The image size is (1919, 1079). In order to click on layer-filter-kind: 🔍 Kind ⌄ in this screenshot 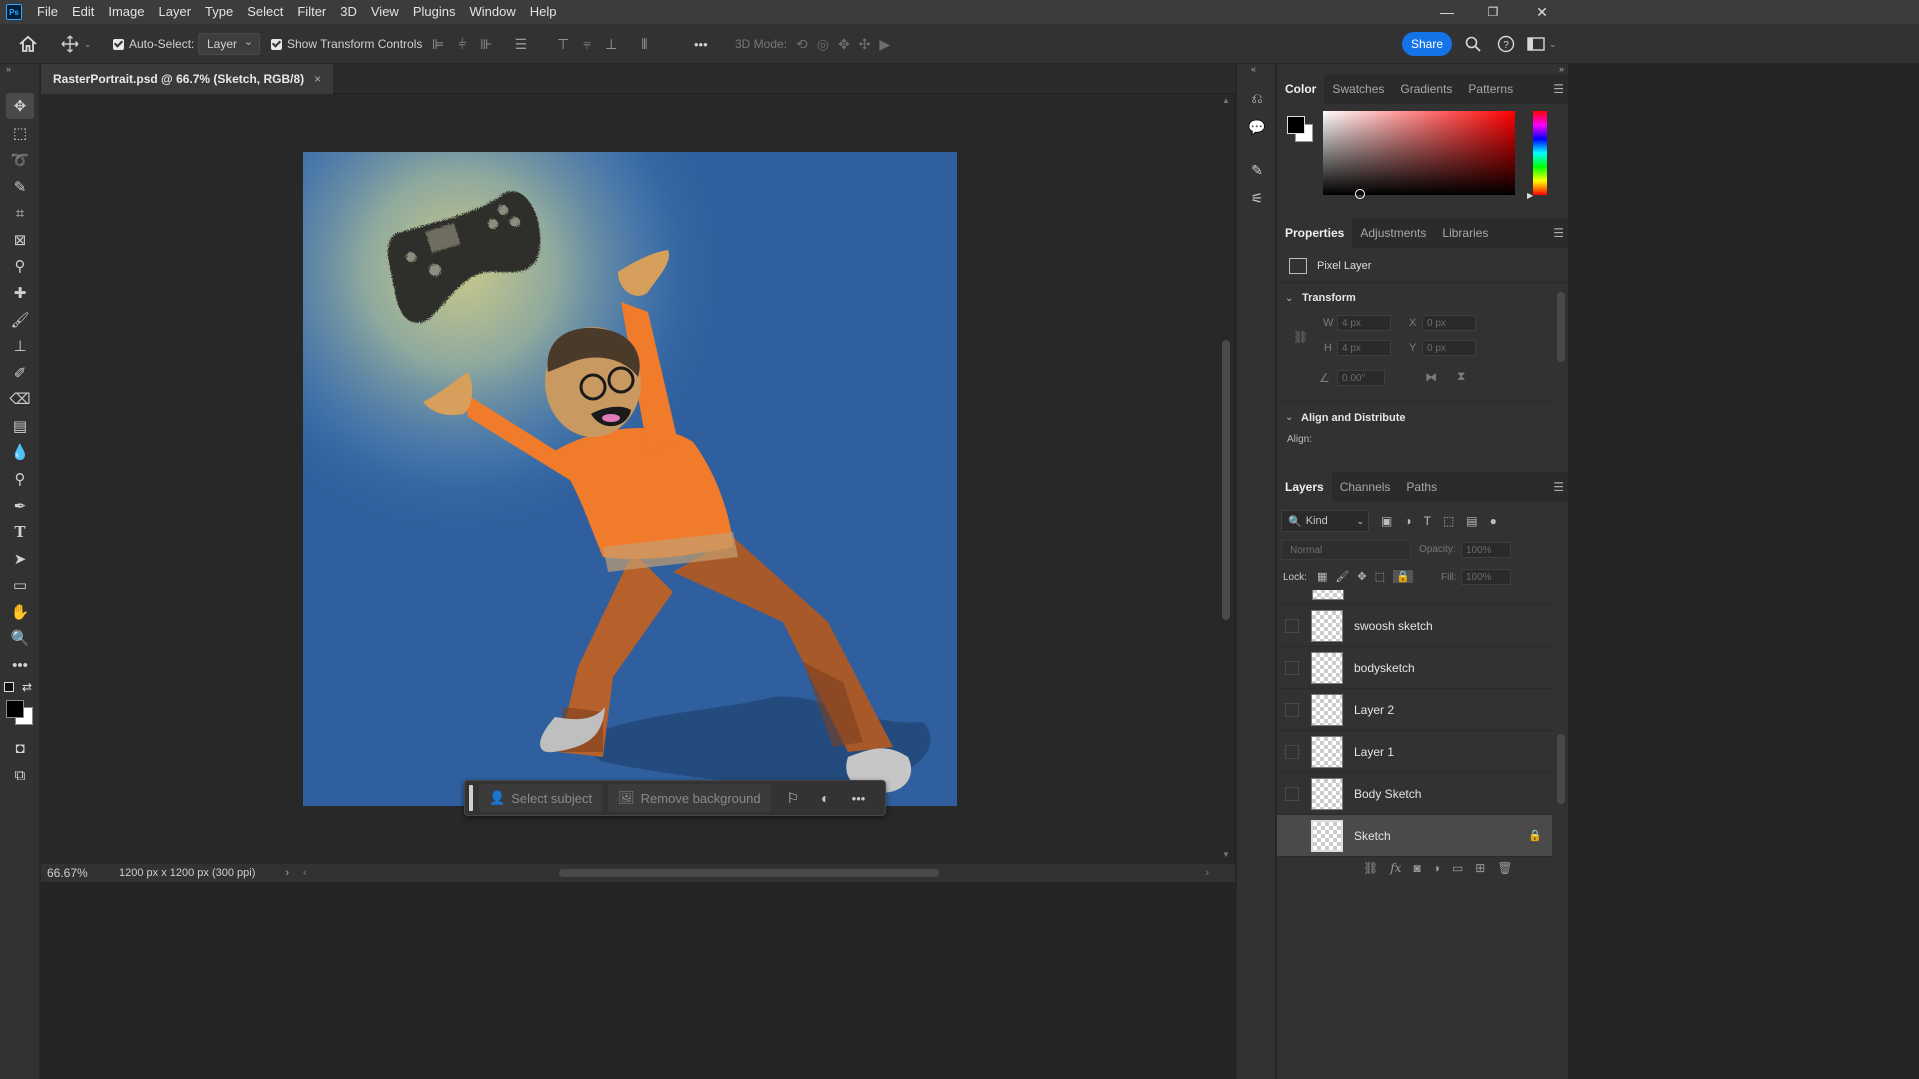, I will do `click(1325, 521)`.